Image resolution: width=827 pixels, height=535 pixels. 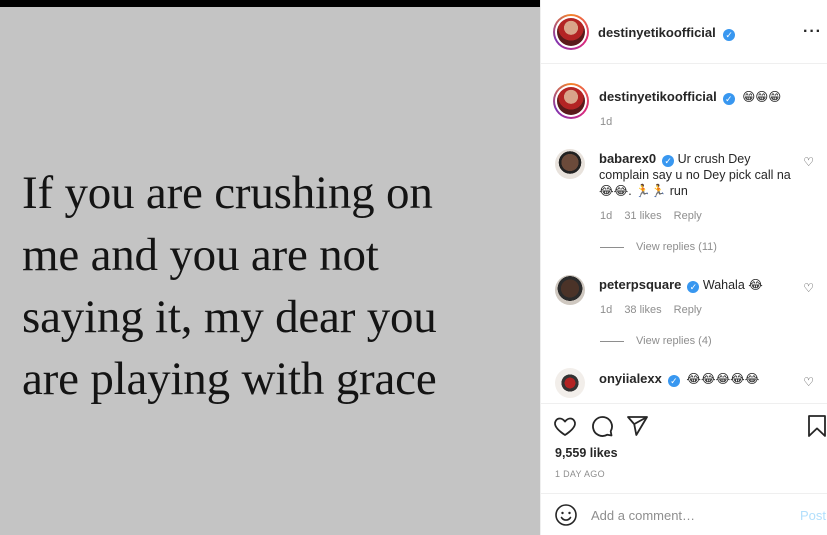 I want to click on post-actions: 9,559 likes 1 DAY AGO, so click(x=684, y=448).